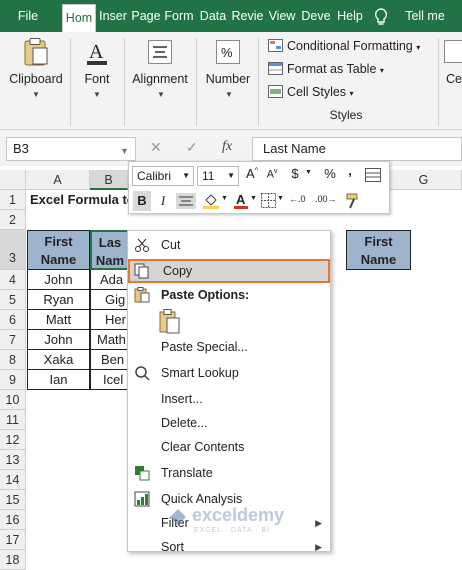 The height and width of the screenshot is (570, 462). Describe the element at coordinates (13, 380) in the screenshot. I see `row-header: 9` at that location.